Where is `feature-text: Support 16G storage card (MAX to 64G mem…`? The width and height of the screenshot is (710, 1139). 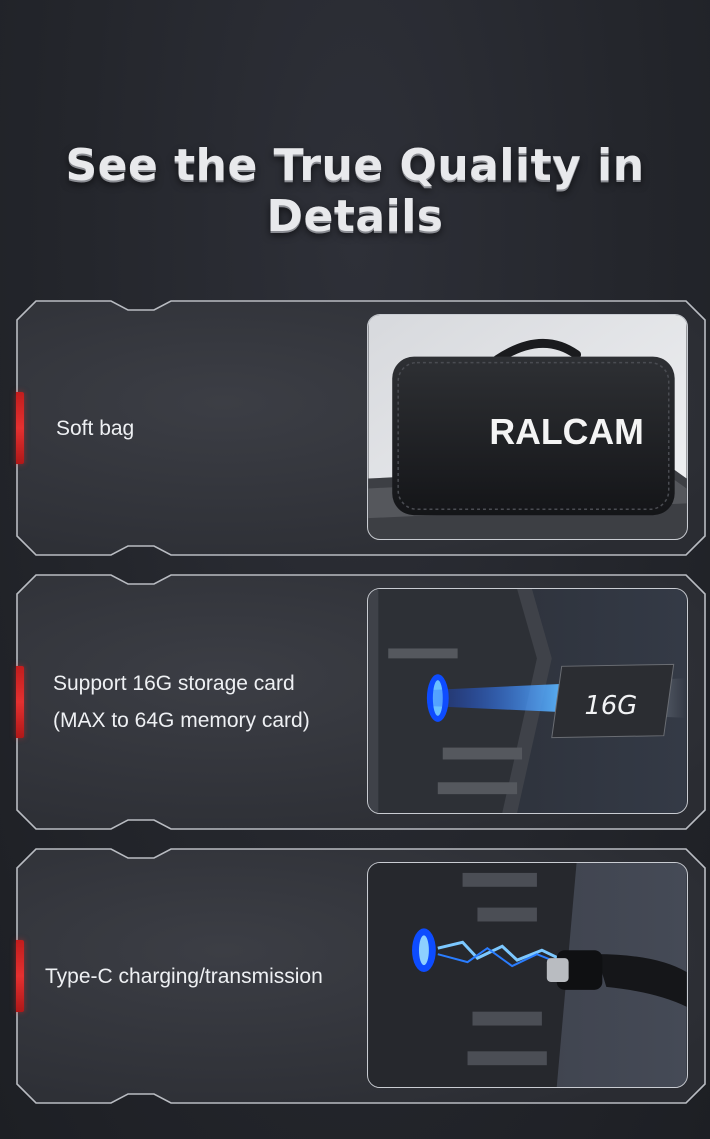 feature-text: Support 16G storage card (MAX to 64G mem… is located at coordinates (181, 702).